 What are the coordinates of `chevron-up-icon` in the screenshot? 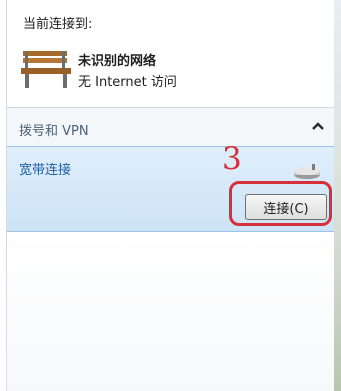 It's located at (318, 126).